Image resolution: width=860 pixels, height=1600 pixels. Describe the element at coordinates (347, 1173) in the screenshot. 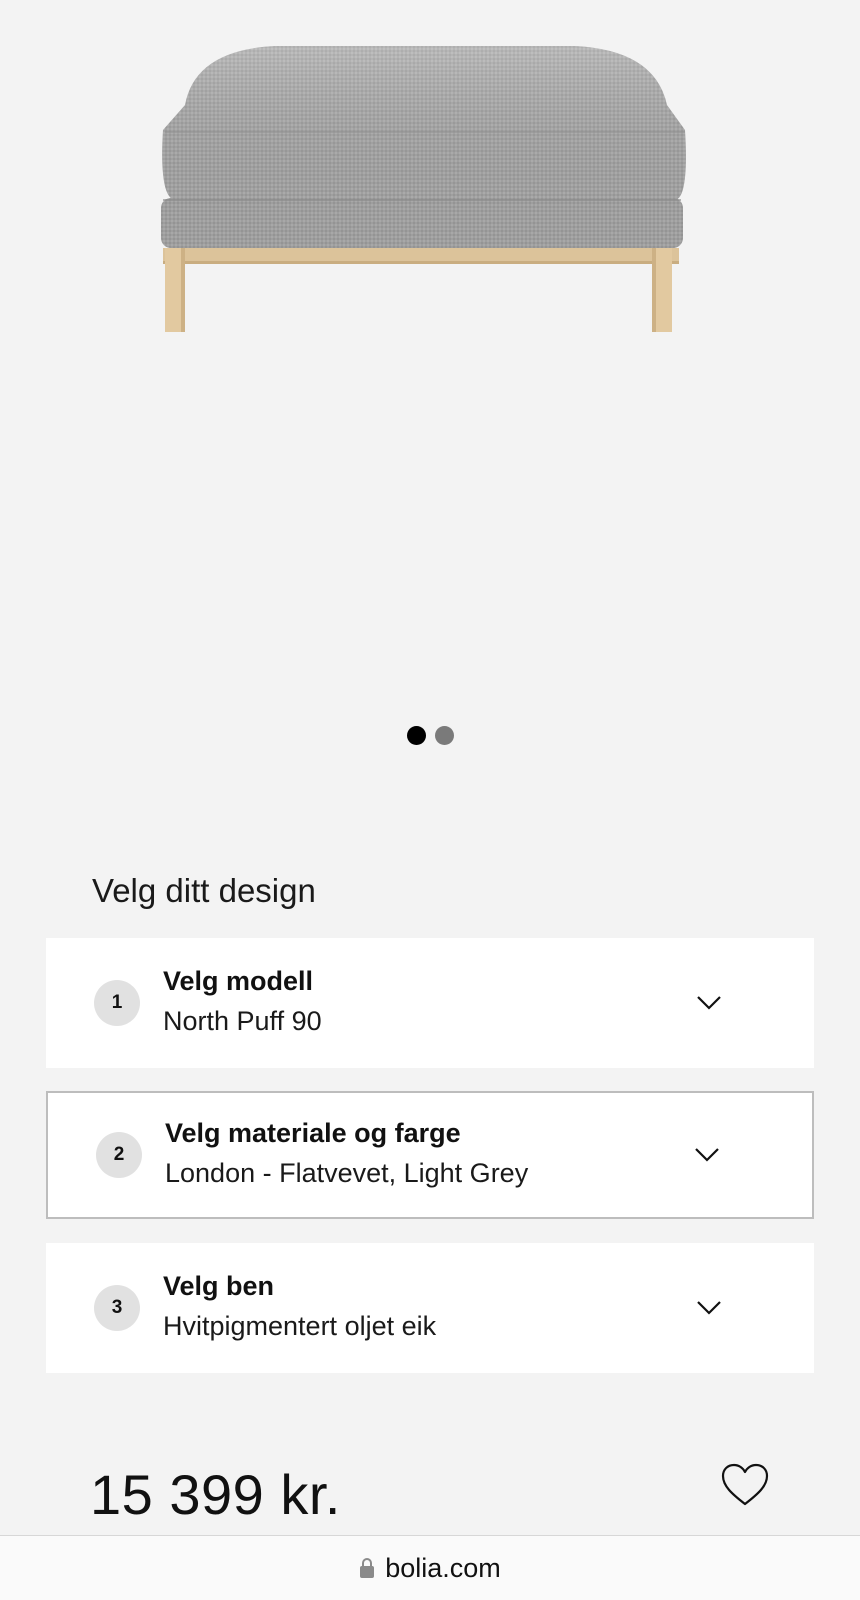

I see `step-value: London - Flatvevet, Light Grey` at that location.